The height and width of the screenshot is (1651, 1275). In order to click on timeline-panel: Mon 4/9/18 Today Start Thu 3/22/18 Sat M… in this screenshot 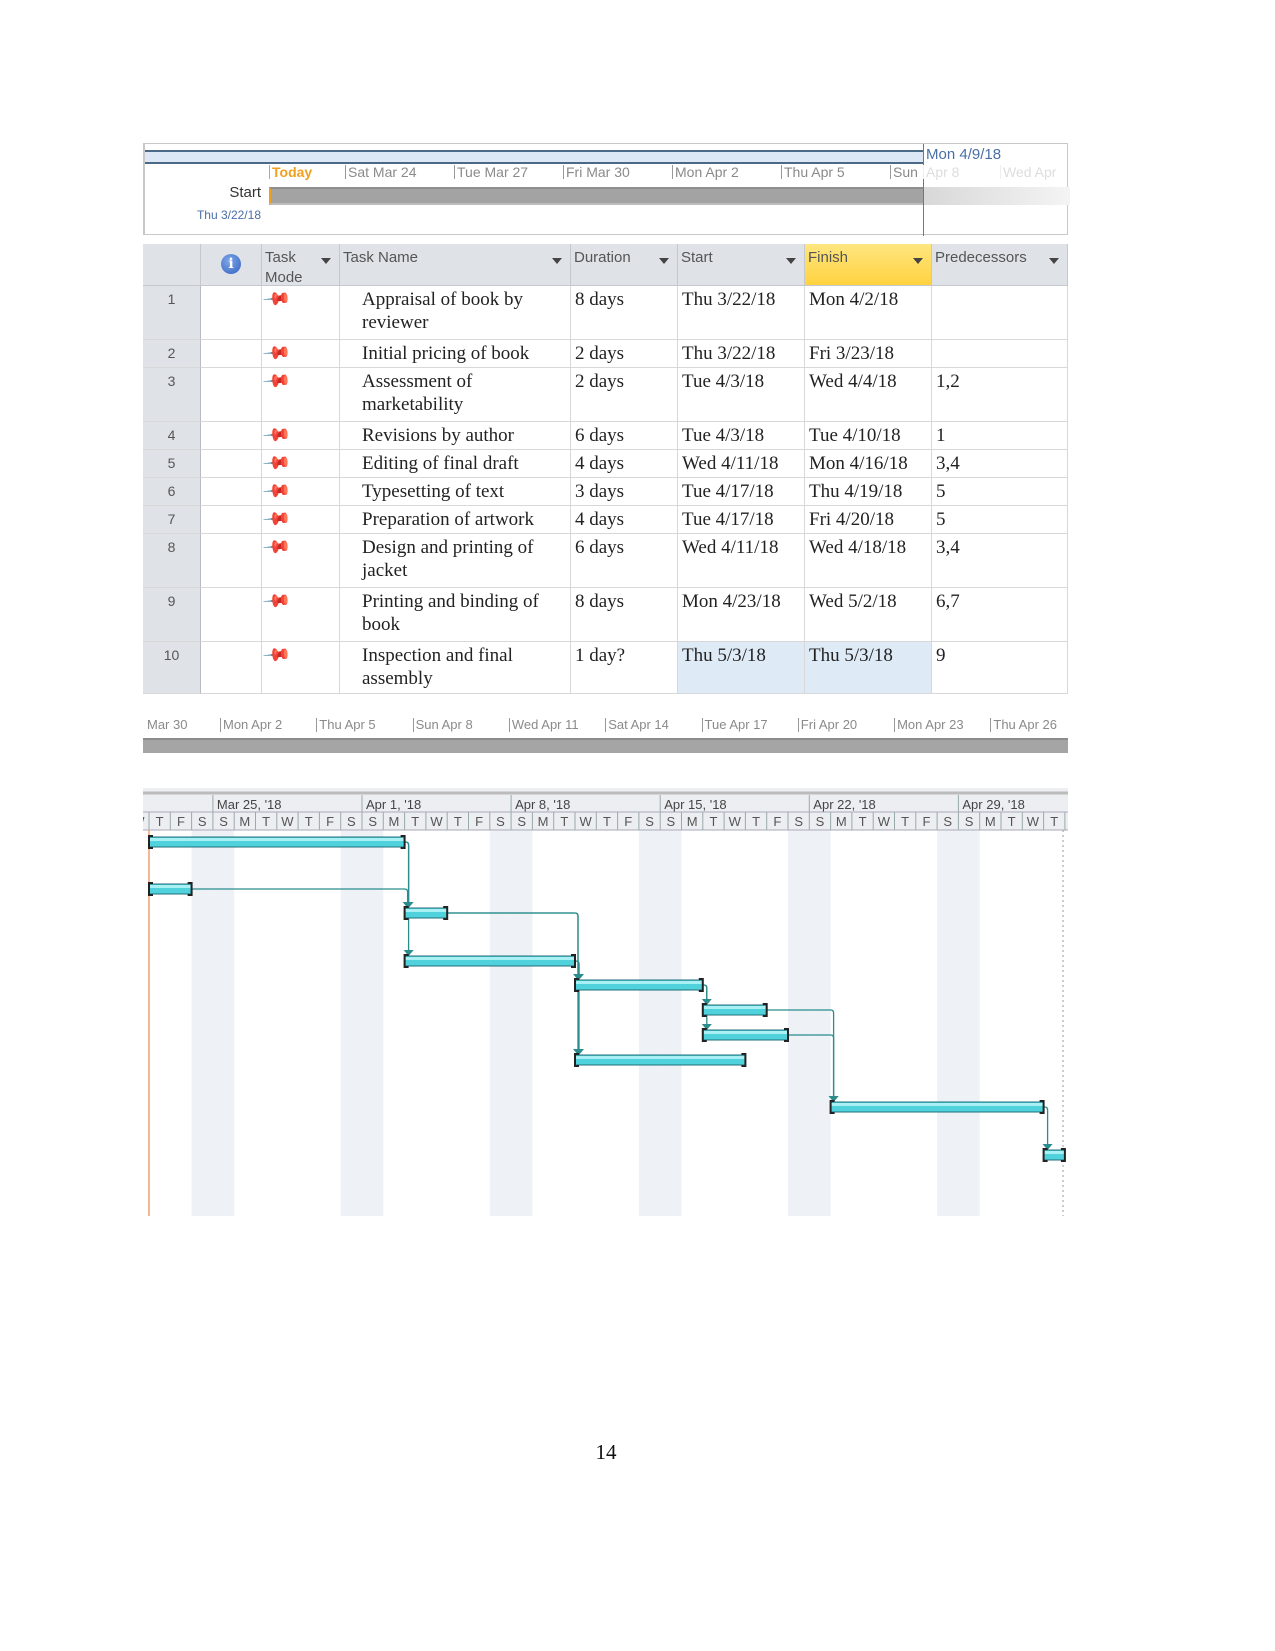, I will do `click(606, 189)`.